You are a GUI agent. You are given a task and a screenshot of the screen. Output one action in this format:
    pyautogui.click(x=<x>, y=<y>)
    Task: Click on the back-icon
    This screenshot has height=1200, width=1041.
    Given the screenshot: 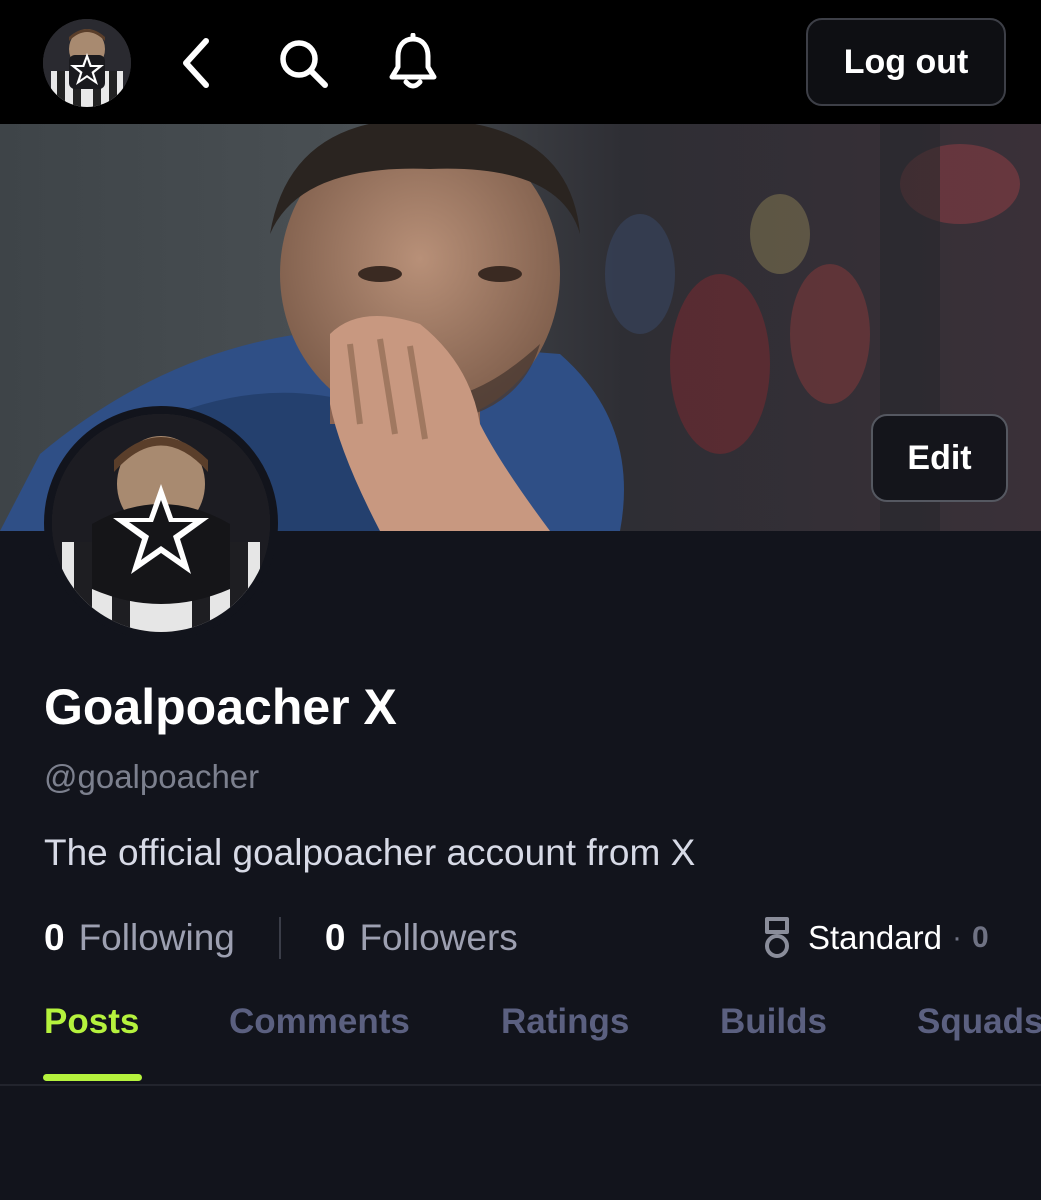 What is the action you would take?
    pyautogui.click(x=196, y=63)
    